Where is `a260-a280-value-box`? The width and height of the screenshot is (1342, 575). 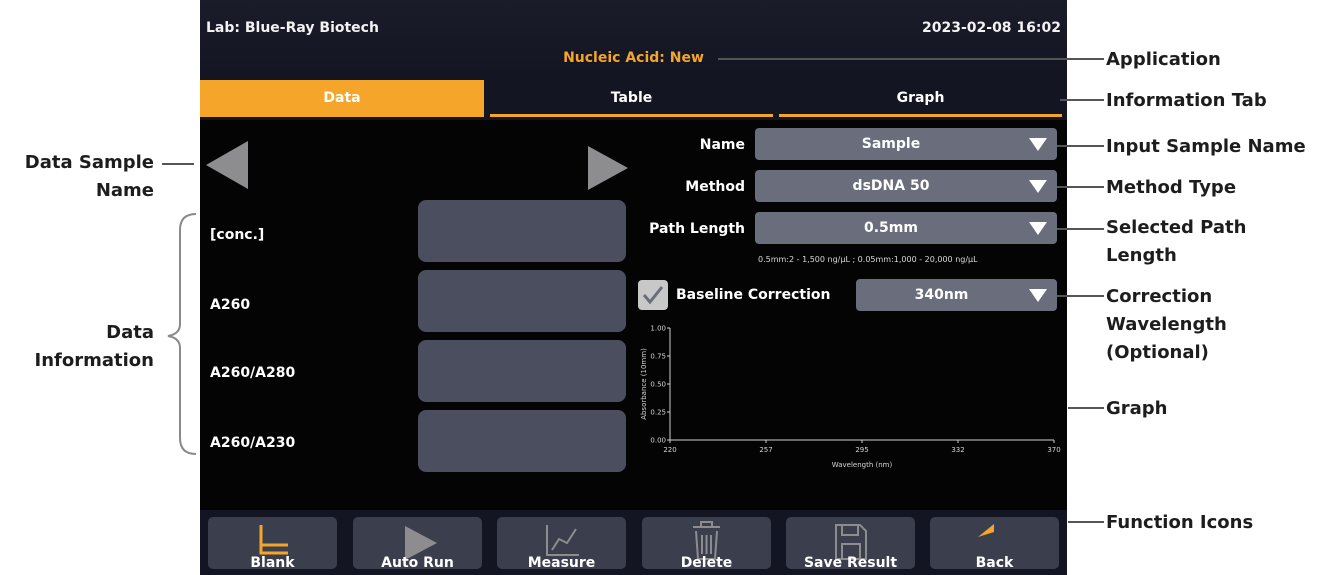
a260-a280-value-box is located at coordinates (522, 371).